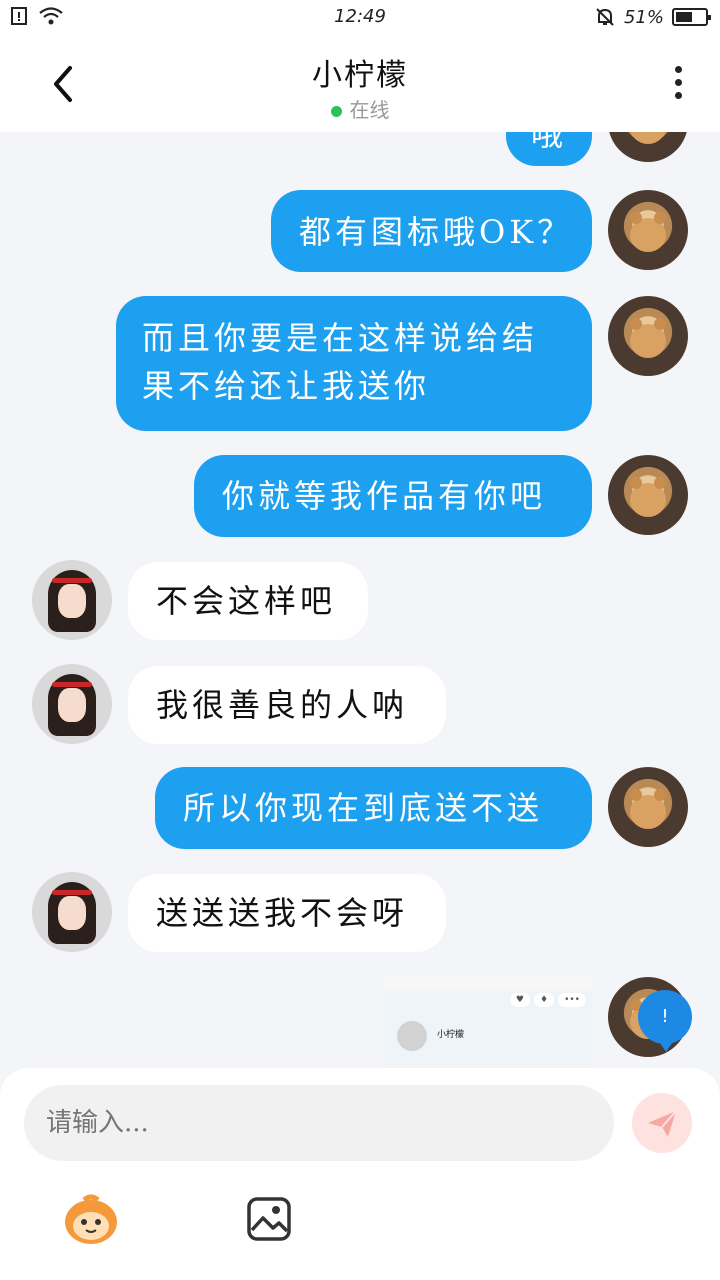 The height and width of the screenshot is (1280, 720). What do you see at coordinates (360, 75) in the screenshot?
I see `contact-name: 小柠檬` at bounding box center [360, 75].